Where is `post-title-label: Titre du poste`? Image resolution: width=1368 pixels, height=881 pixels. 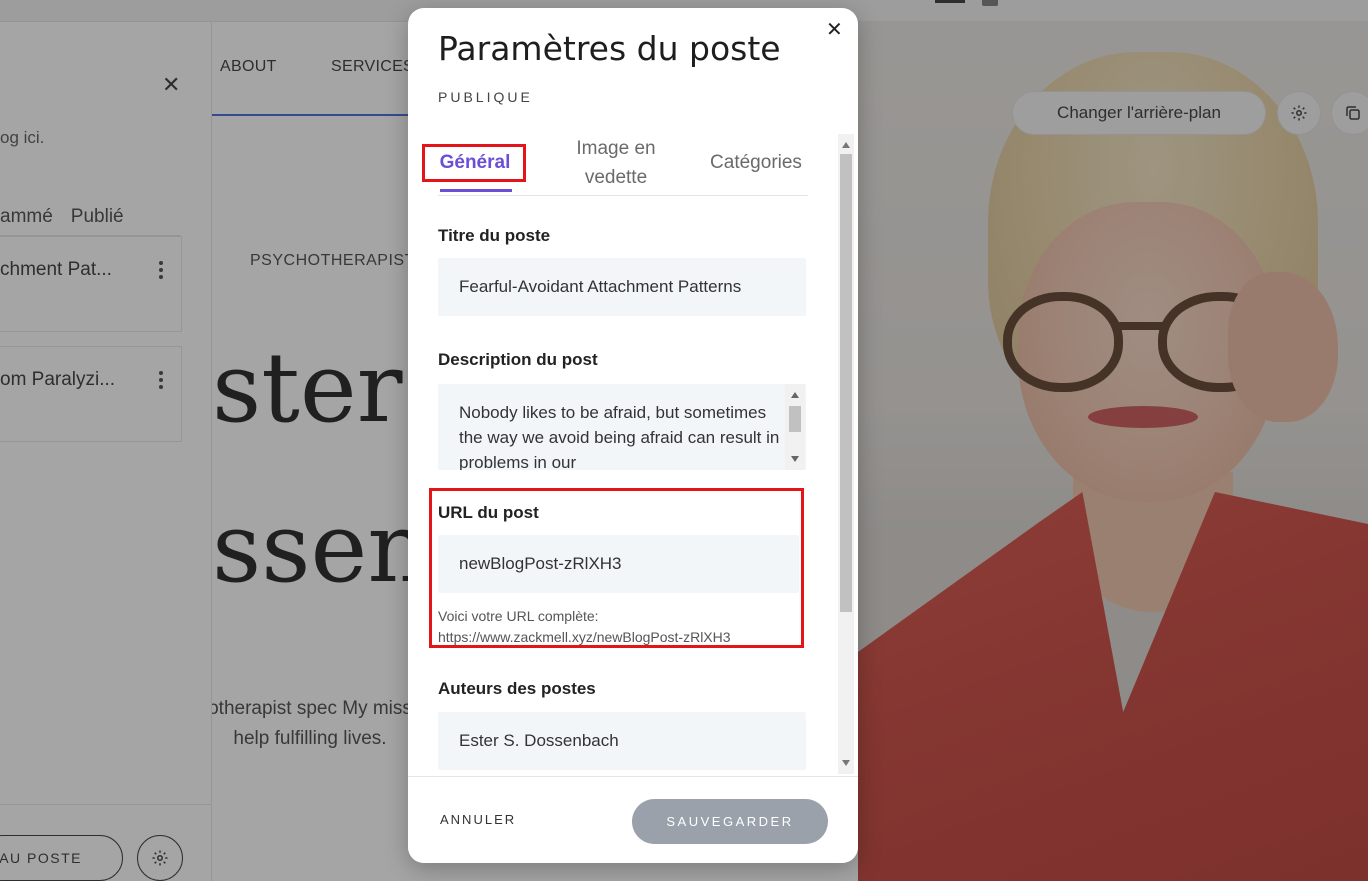
post-title-label: Titre du poste is located at coordinates (494, 235).